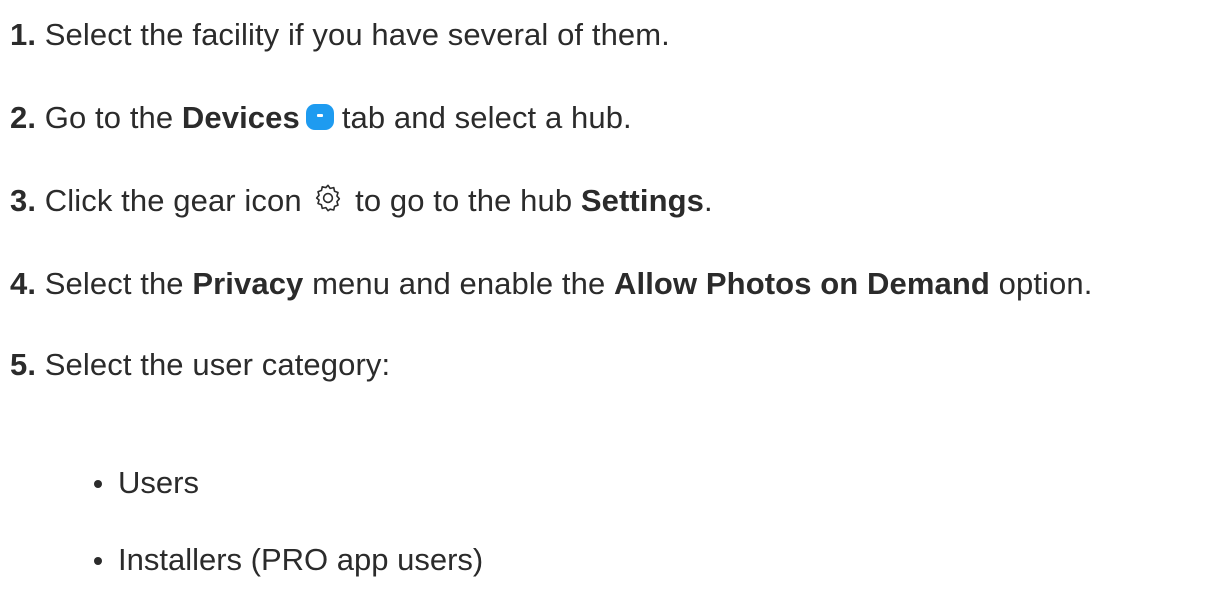  Describe the element at coordinates (217, 364) in the screenshot. I see `step-text: Select the user category:` at that location.